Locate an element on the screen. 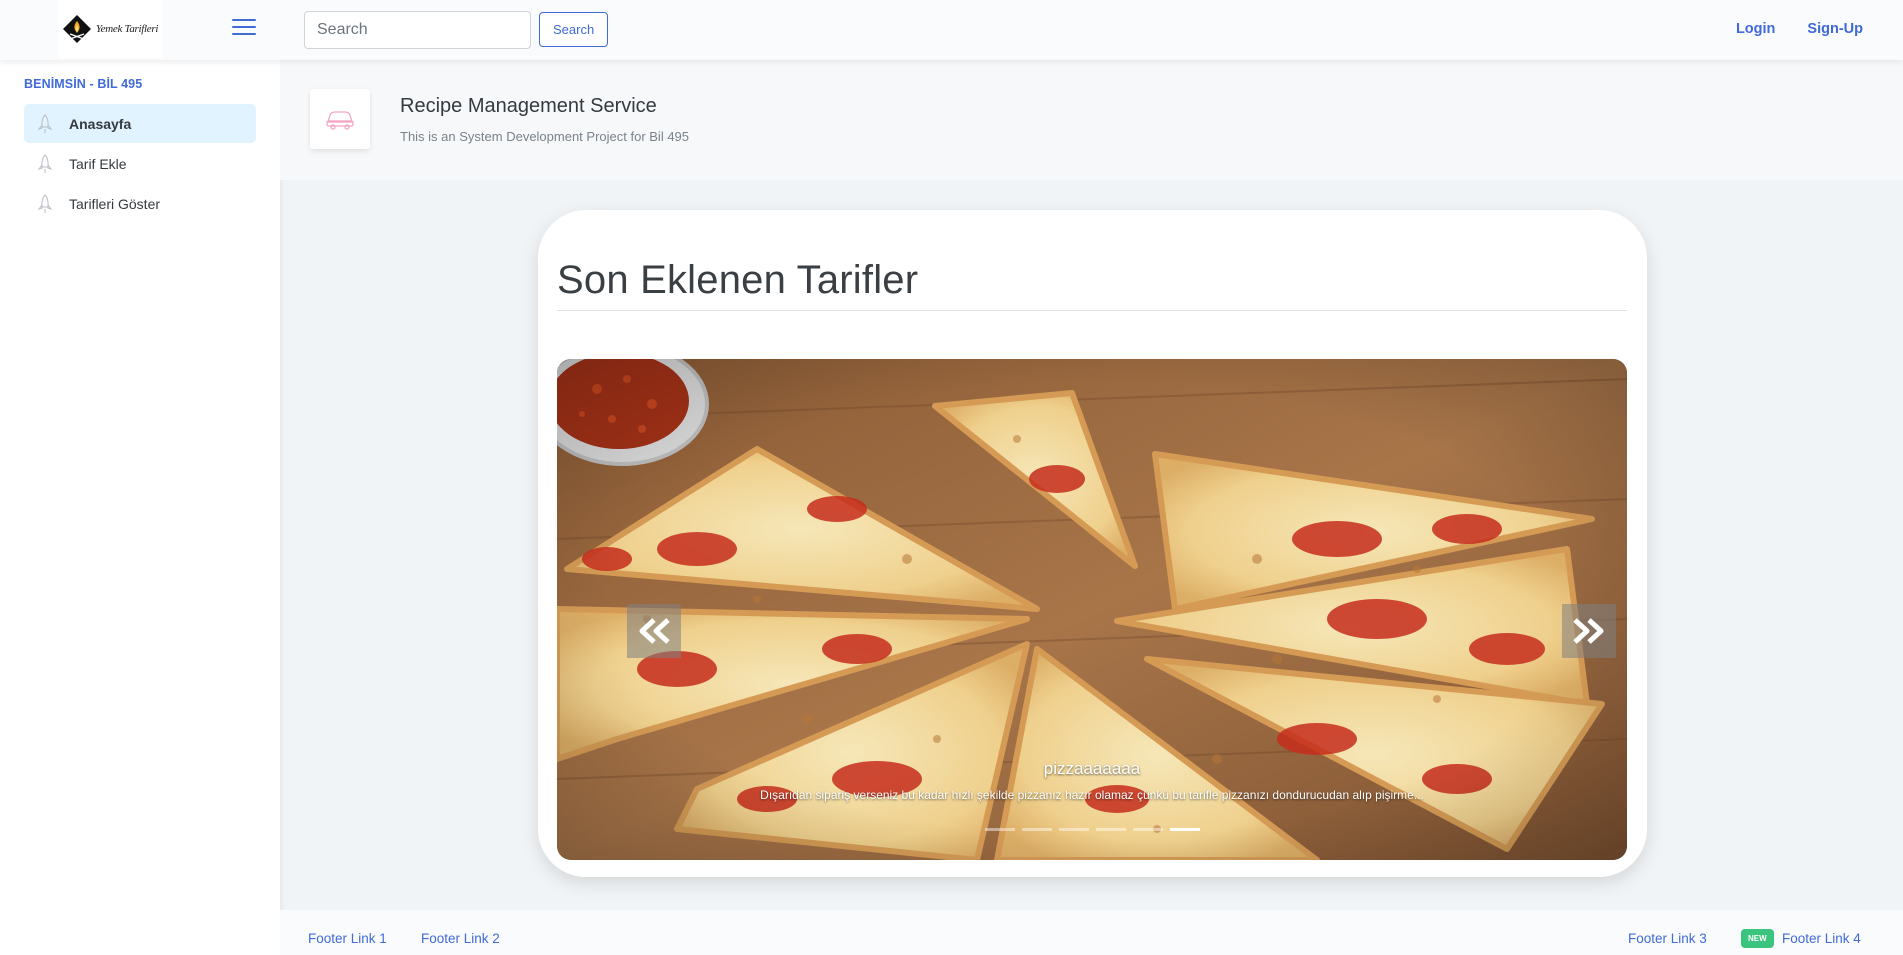 The width and height of the screenshot is (1903, 955). sidebar-item-label: Tarif Ekle is located at coordinates (98, 163).